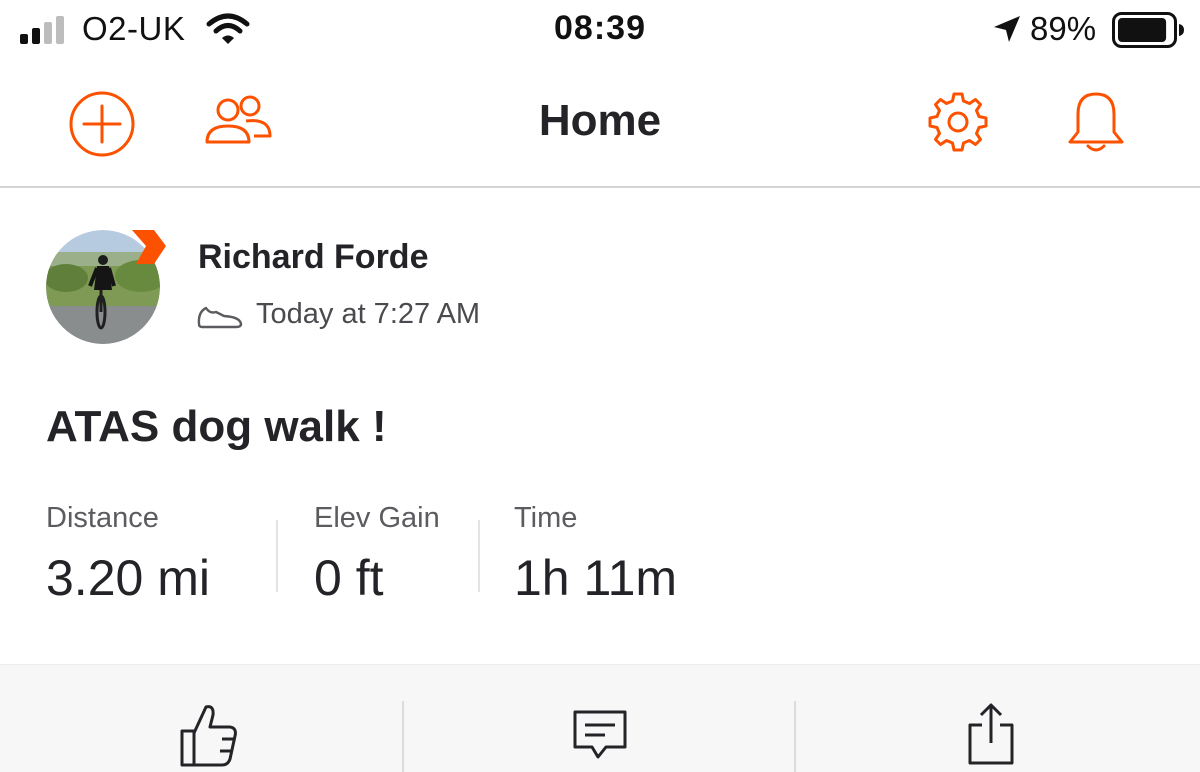 Image resolution: width=1200 pixels, height=772 pixels. I want to click on stat-value: 1h 11m, so click(596, 578).